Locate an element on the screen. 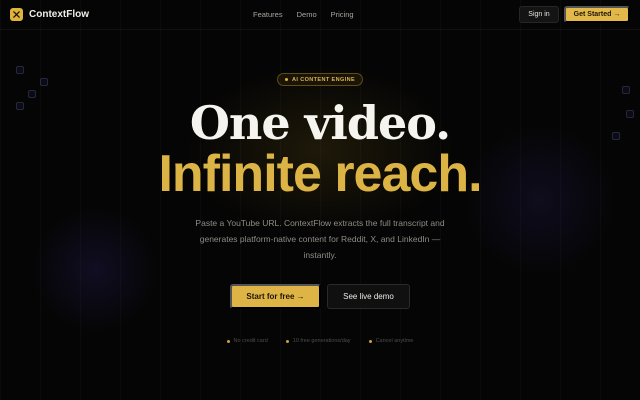 The width and height of the screenshot is (640, 400). see-live-demo-button: See live demo is located at coordinates (368, 296).